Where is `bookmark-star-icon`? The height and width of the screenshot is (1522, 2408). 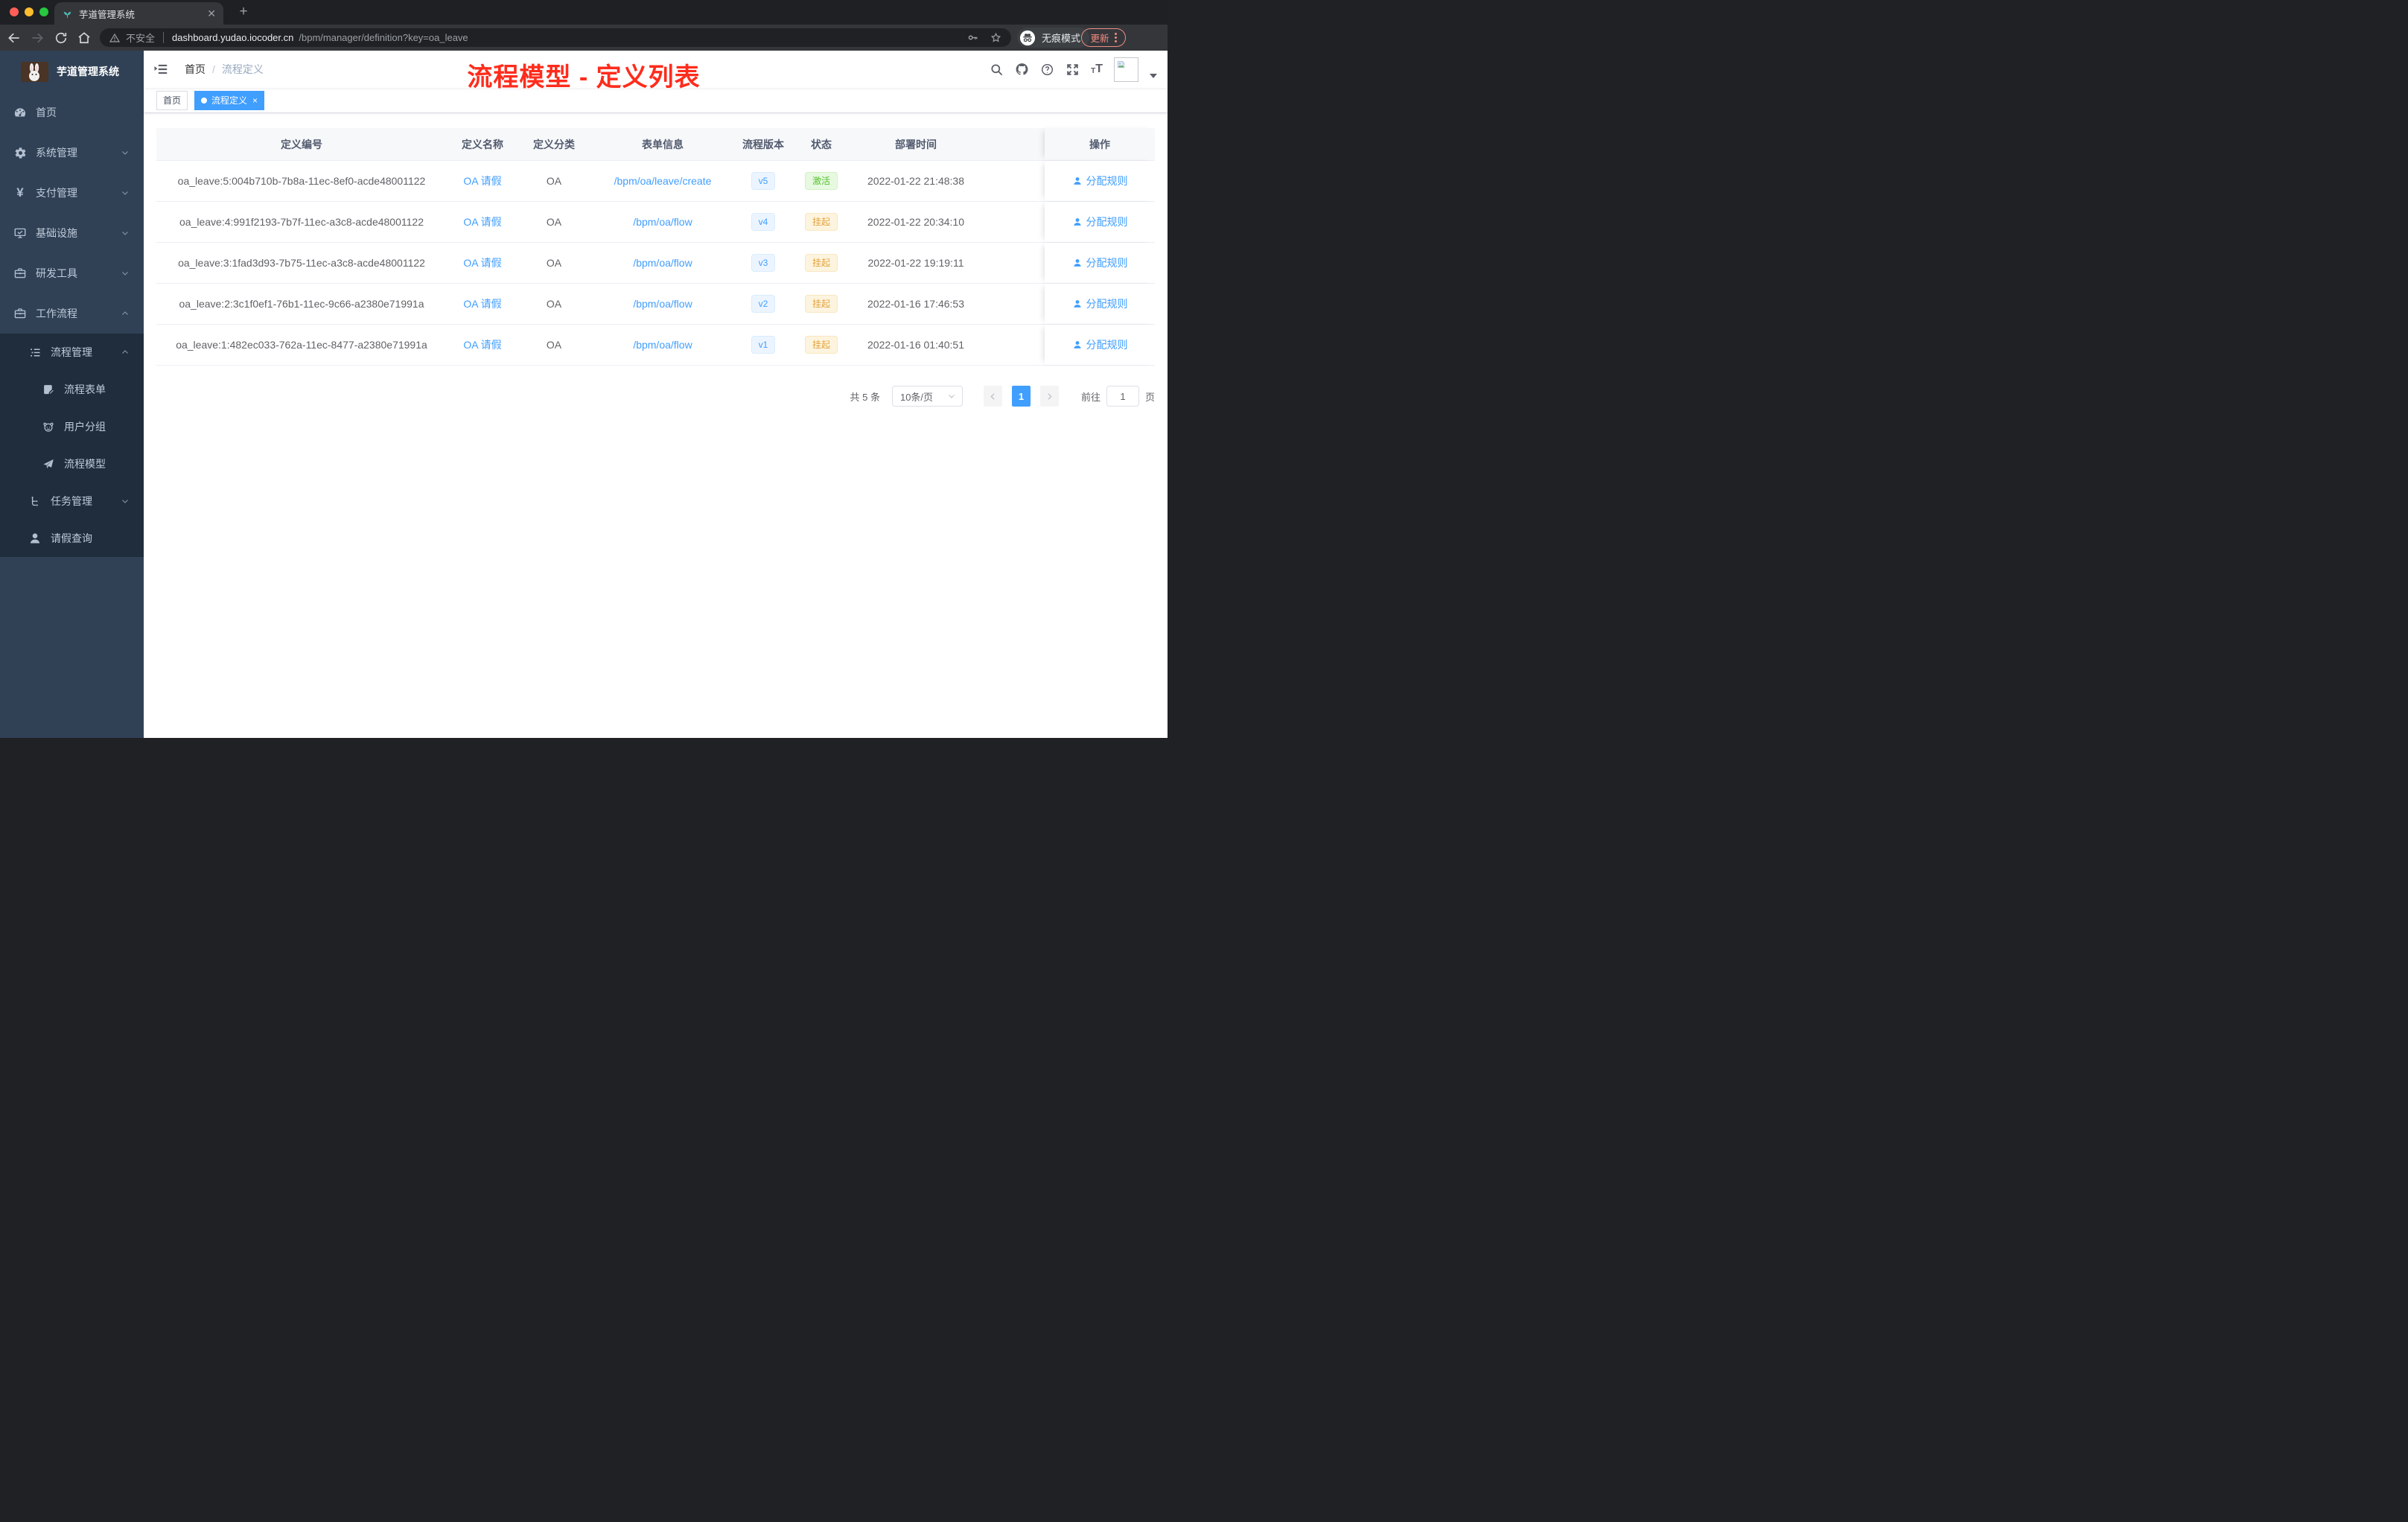 bookmark-star-icon is located at coordinates (996, 37).